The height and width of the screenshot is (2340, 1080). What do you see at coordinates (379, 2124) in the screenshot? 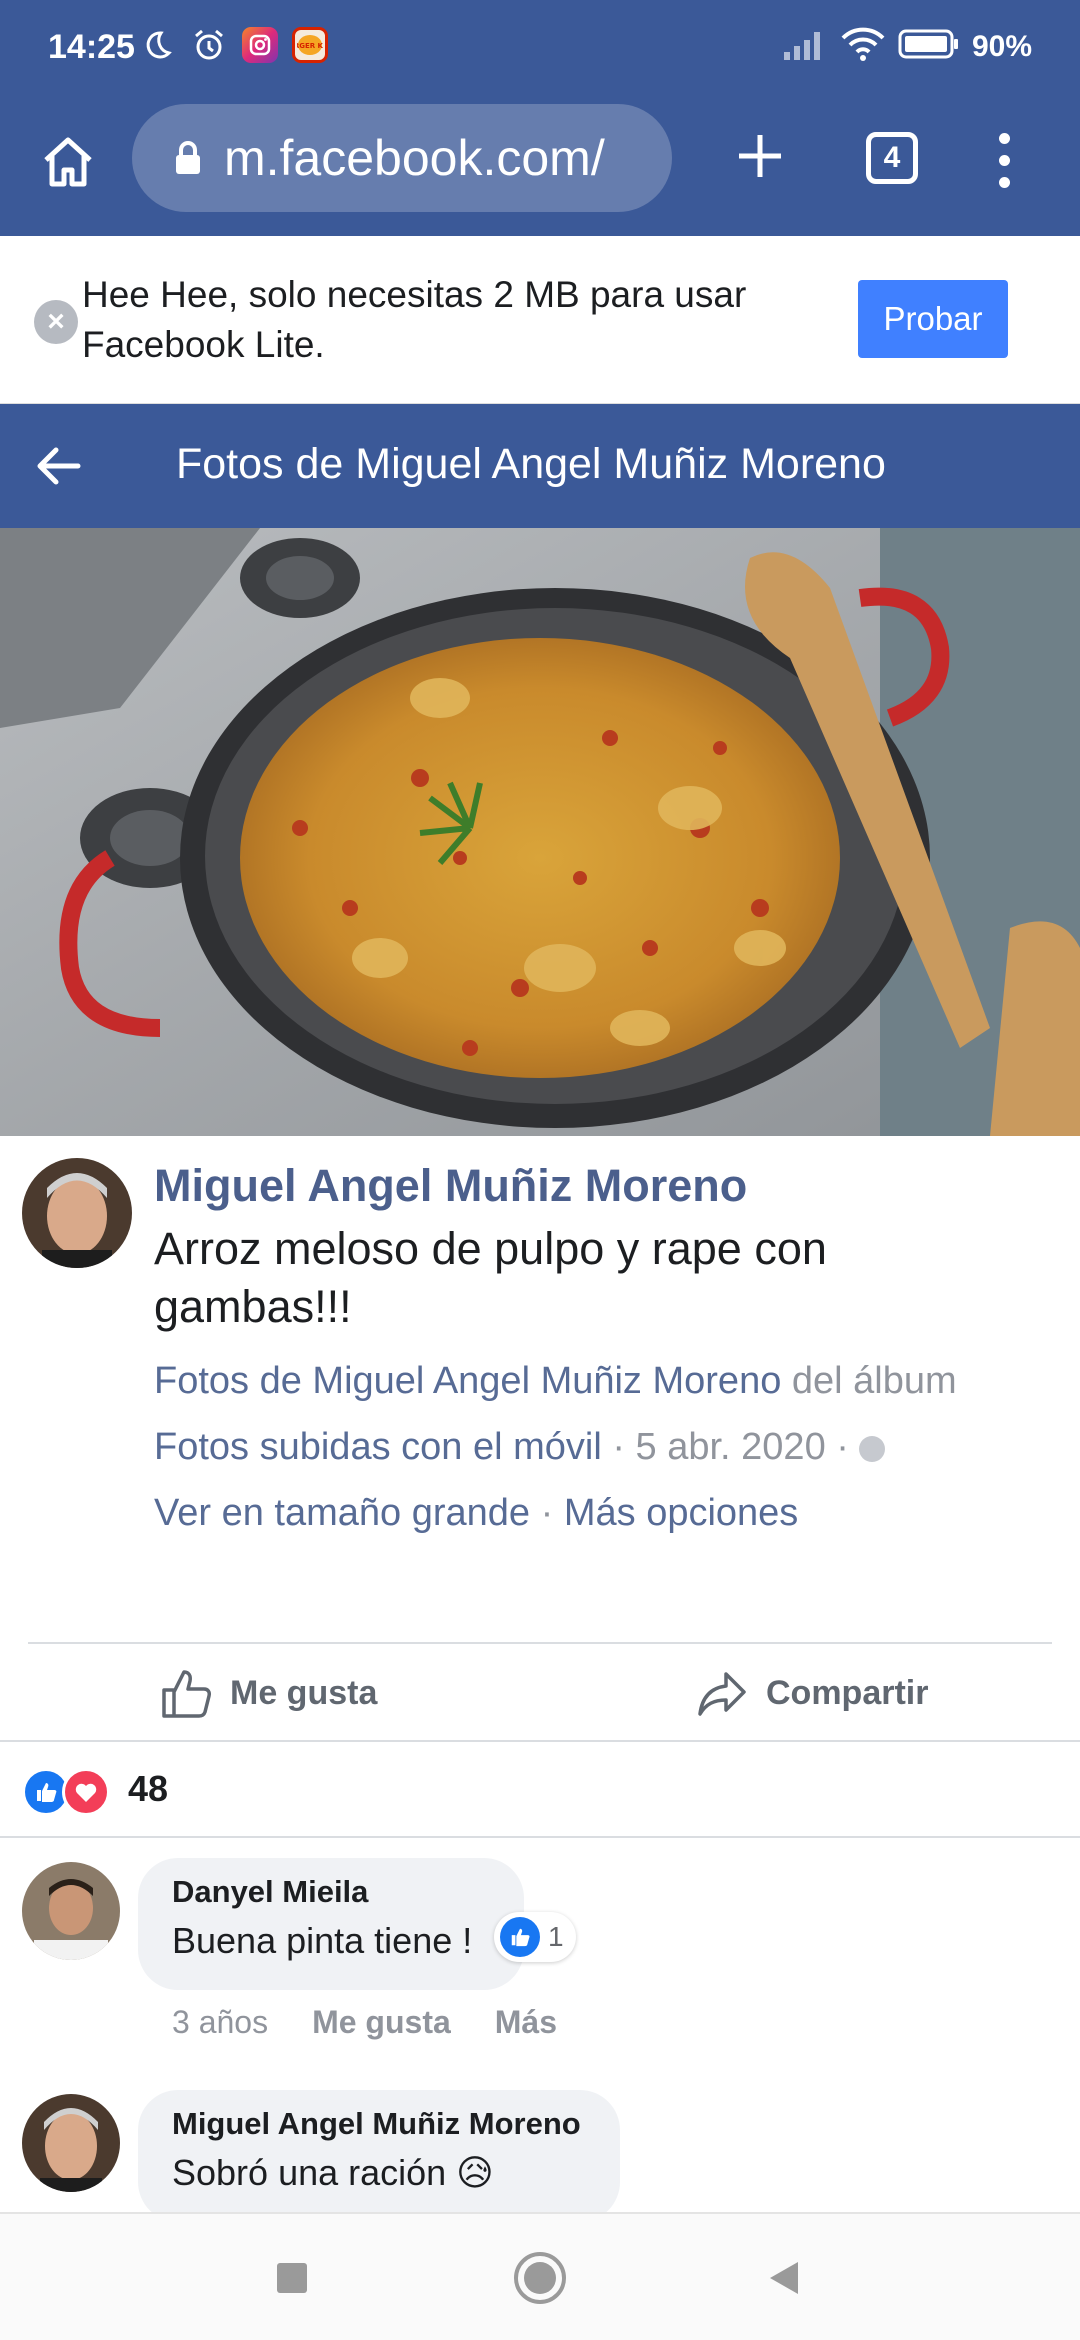
I see `commenter-name: Miguel Angel Muñiz Moreno` at bounding box center [379, 2124].